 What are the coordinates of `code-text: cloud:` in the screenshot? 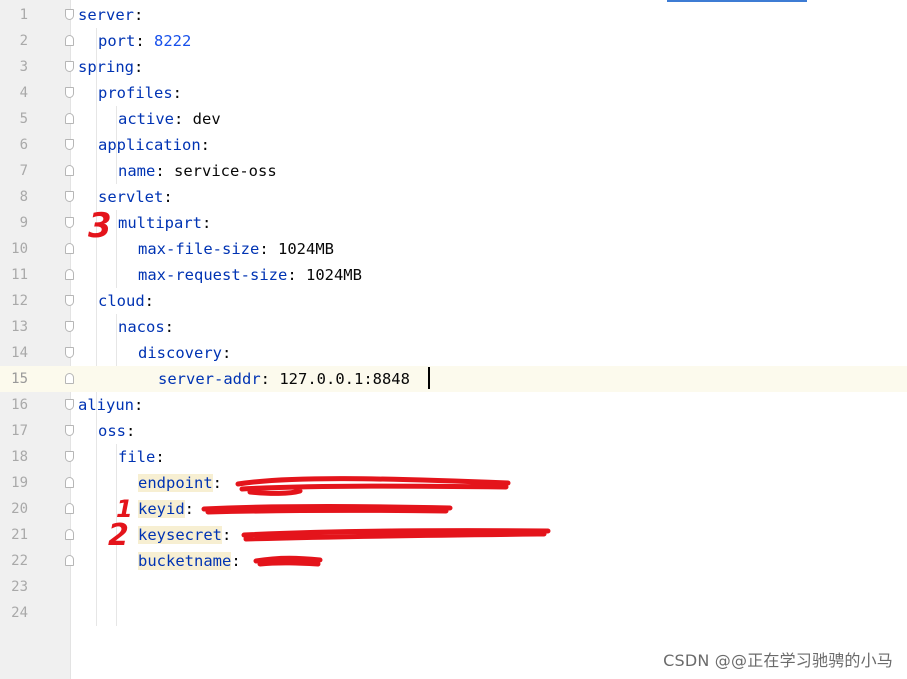 It's located at (126, 301).